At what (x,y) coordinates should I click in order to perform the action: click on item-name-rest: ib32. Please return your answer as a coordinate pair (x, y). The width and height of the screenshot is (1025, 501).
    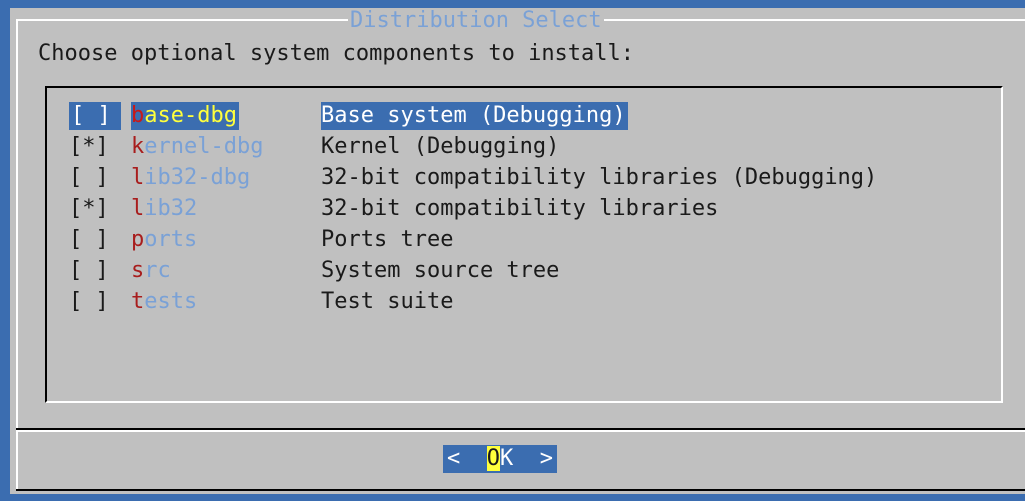
    Looking at the image, I should click on (171, 208).